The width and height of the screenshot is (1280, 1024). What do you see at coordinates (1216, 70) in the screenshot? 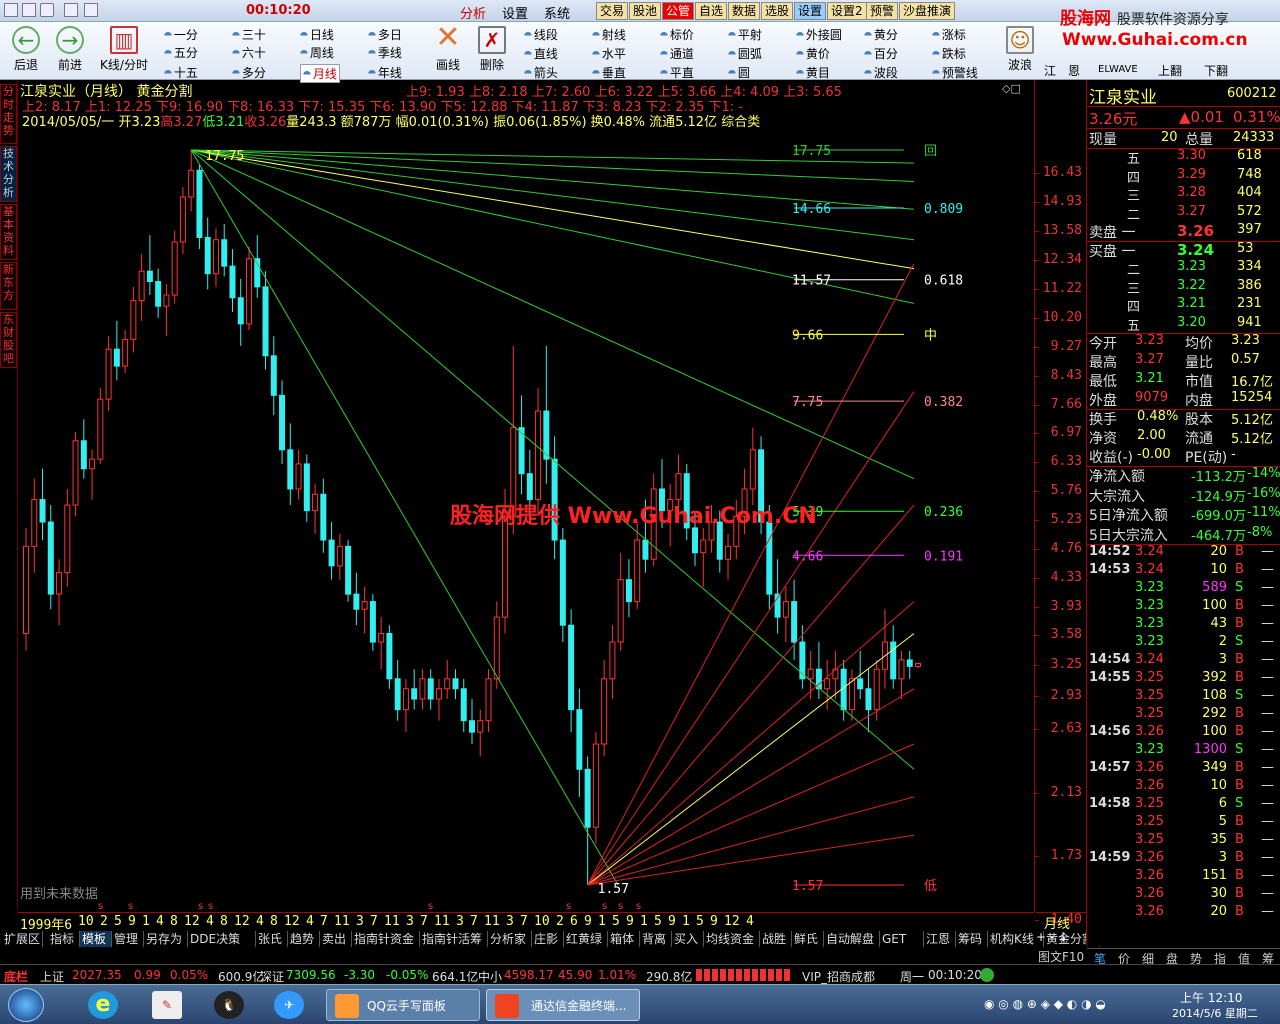
I see `page-down-button: 下翻` at bounding box center [1216, 70].